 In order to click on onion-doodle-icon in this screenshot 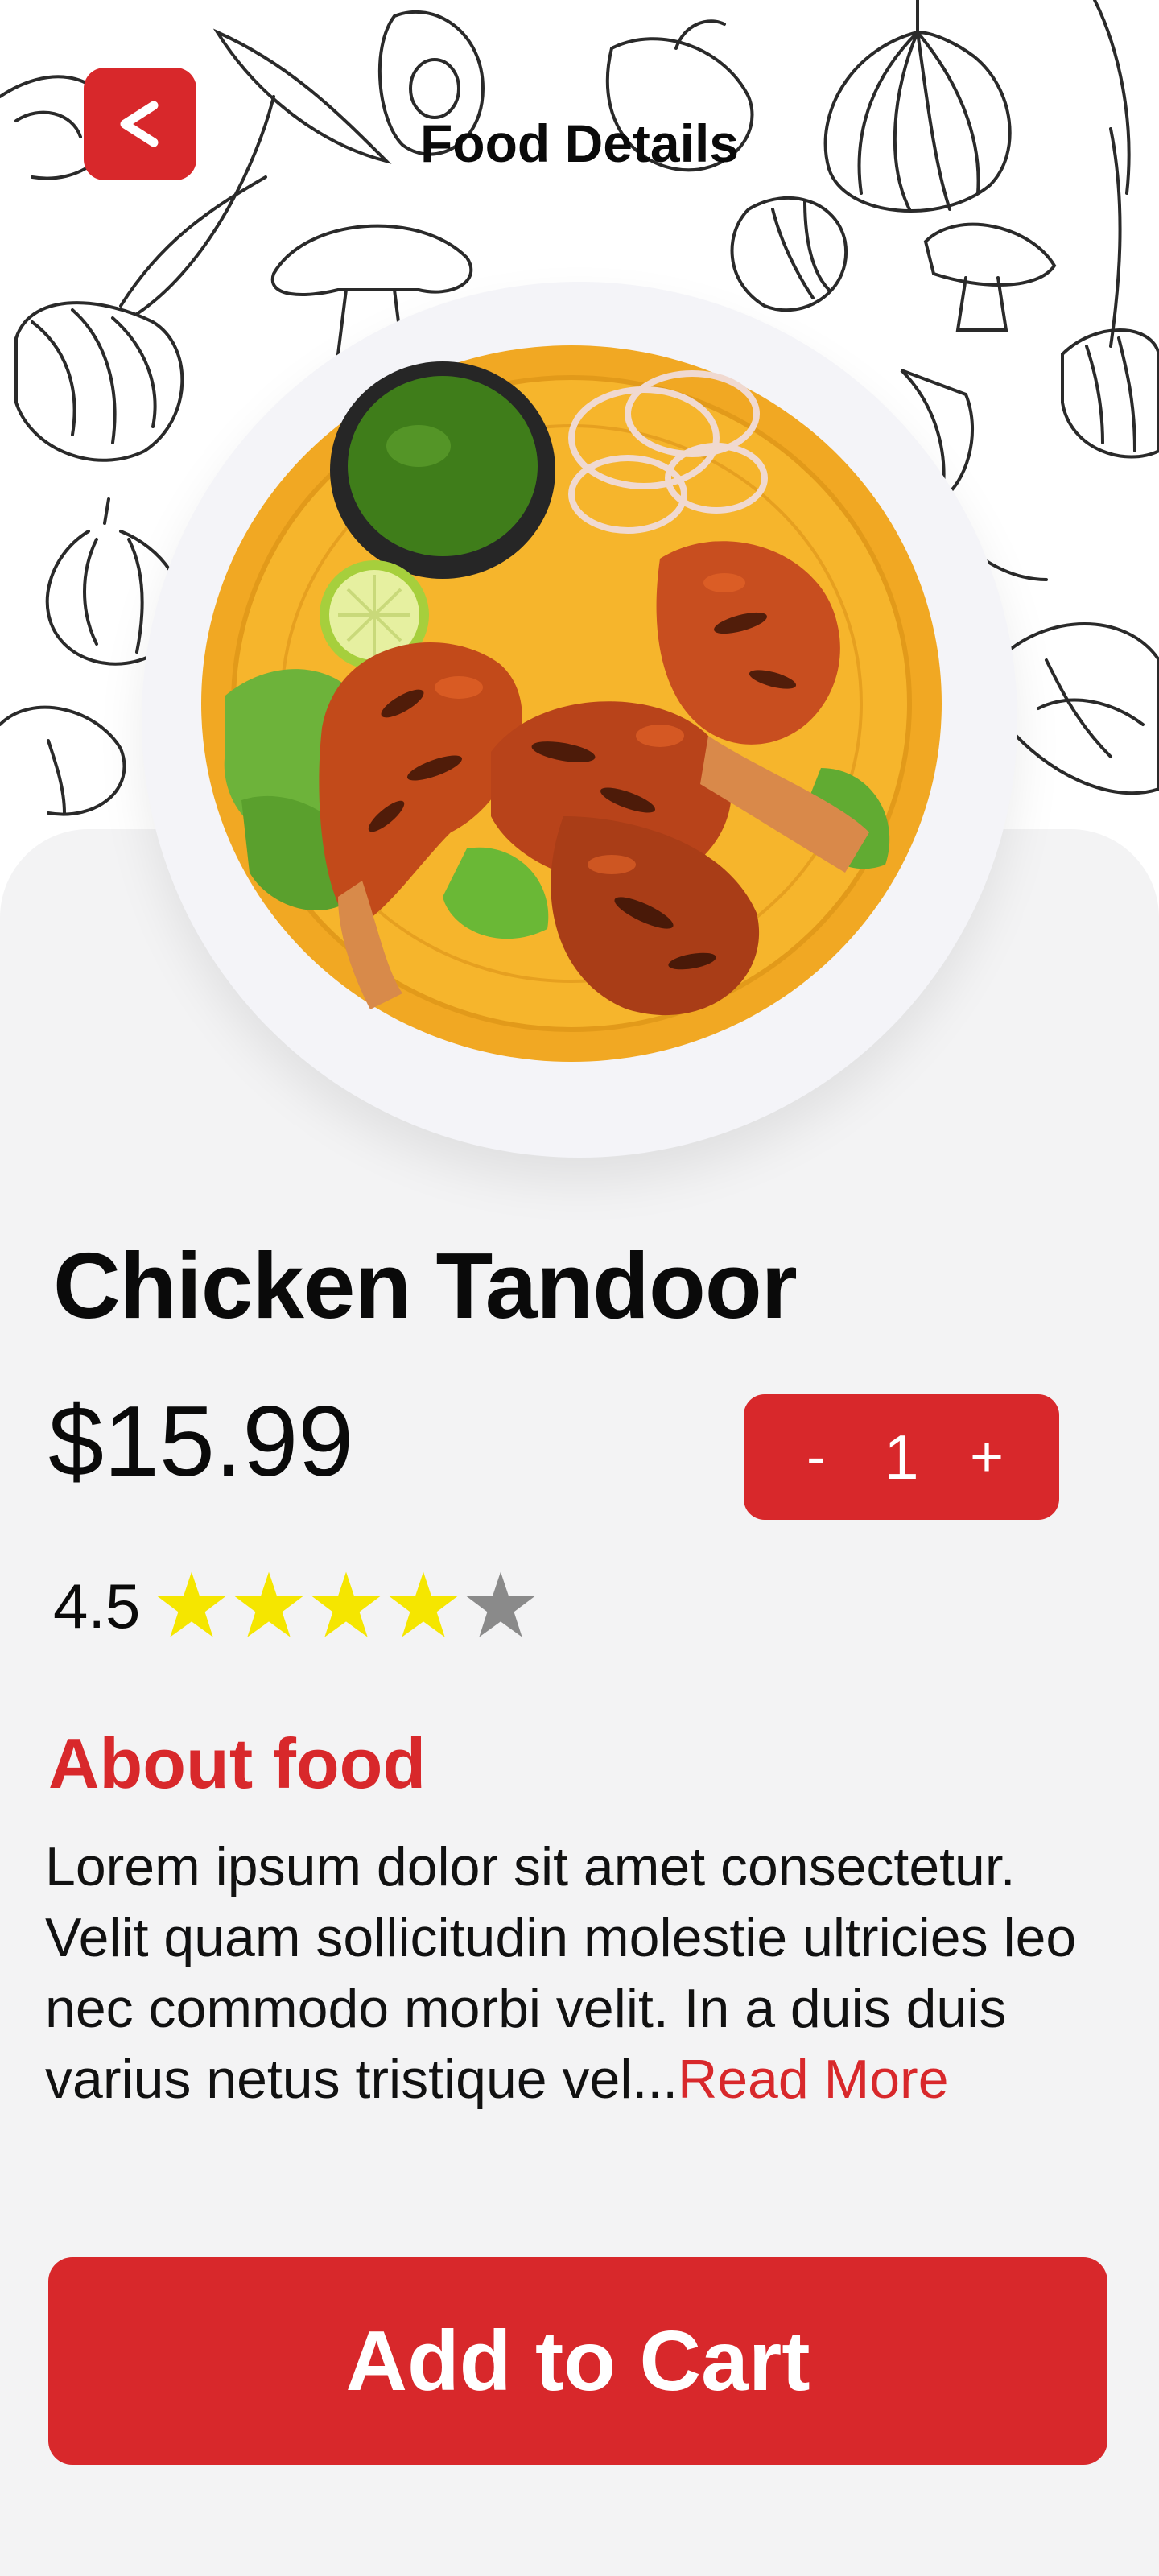, I will do `click(918, 106)`.